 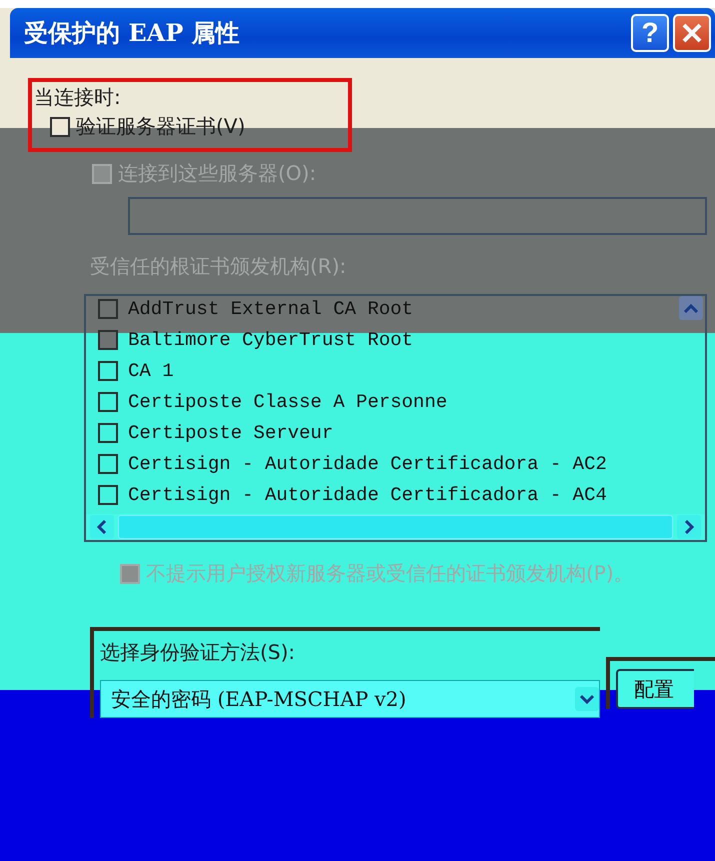 What do you see at coordinates (151, 371) in the screenshot?
I see `certificate-name: CA 1` at bounding box center [151, 371].